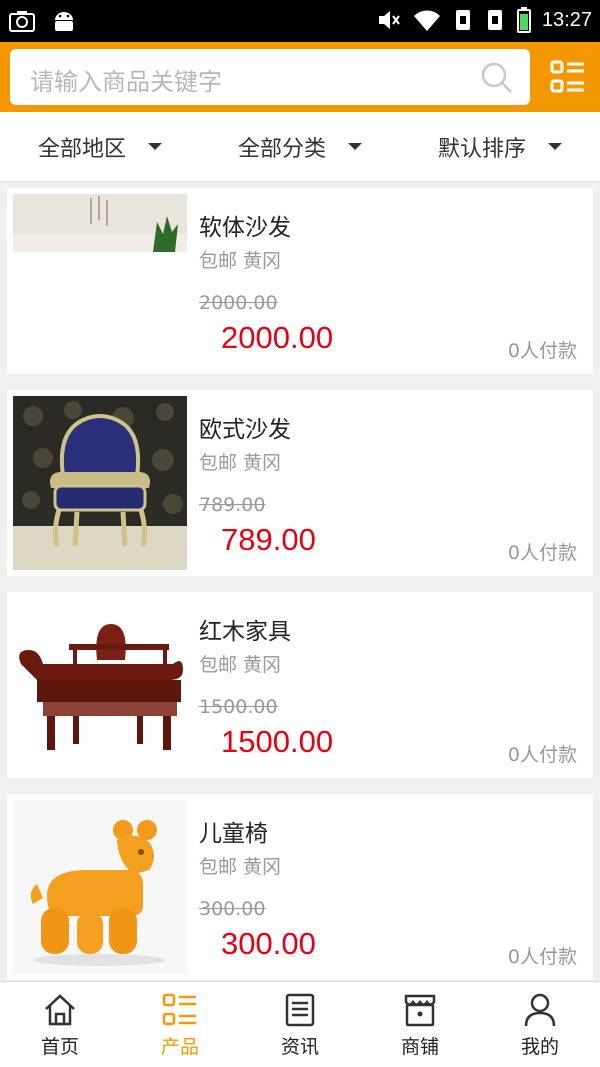 The image size is (600, 1067). Describe the element at coordinates (22, 21) in the screenshot. I see `screenshot-icon` at that location.